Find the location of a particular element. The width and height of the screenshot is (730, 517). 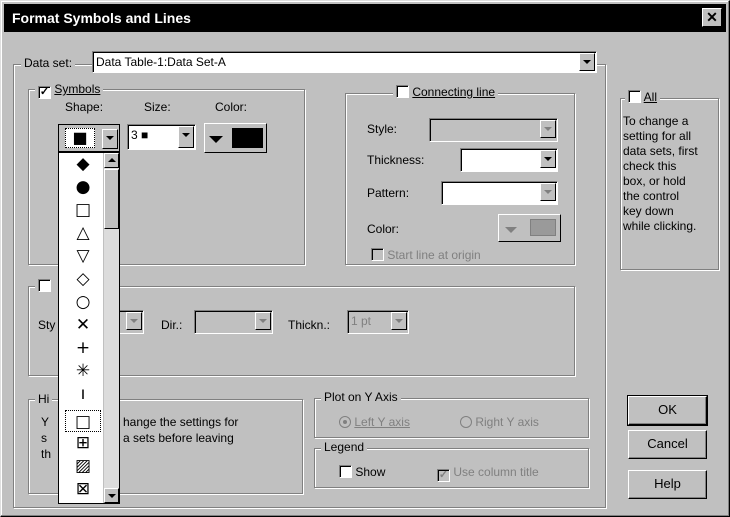

symbols-checkbox: ✓ is located at coordinates (44, 92).